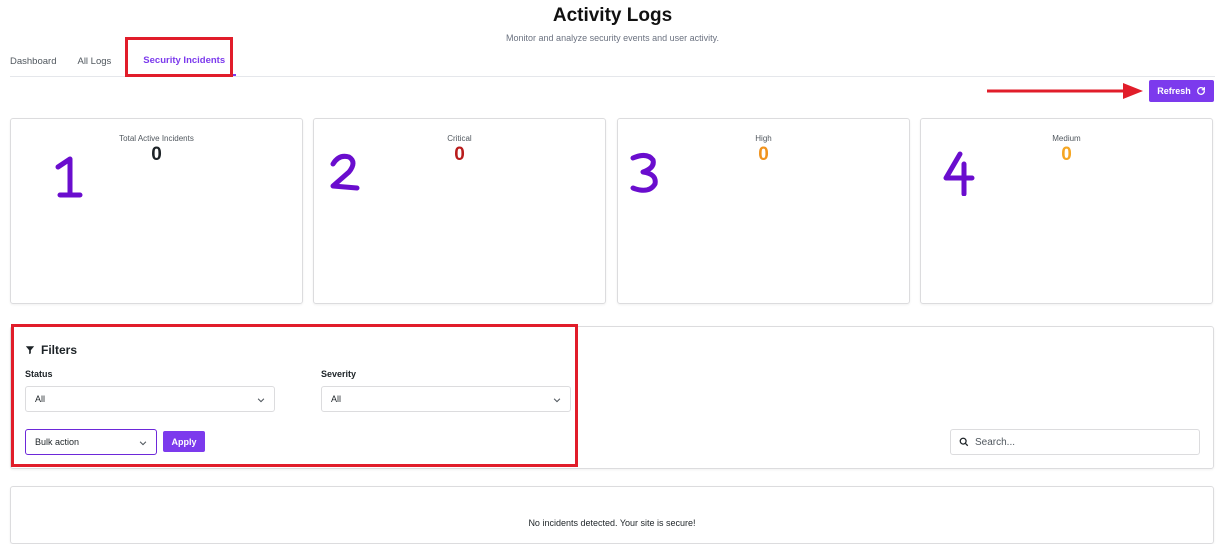  What do you see at coordinates (763, 154) in the screenshot?
I see `stat-value-high: 0` at bounding box center [763, 154].